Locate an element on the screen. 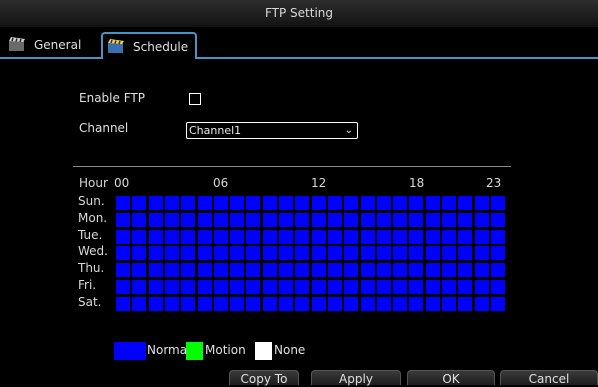 Image resolution: width=598 pixels, height=387 pixels. channel-select: Channel1 ⌄ is located at coordinates (272, 130).